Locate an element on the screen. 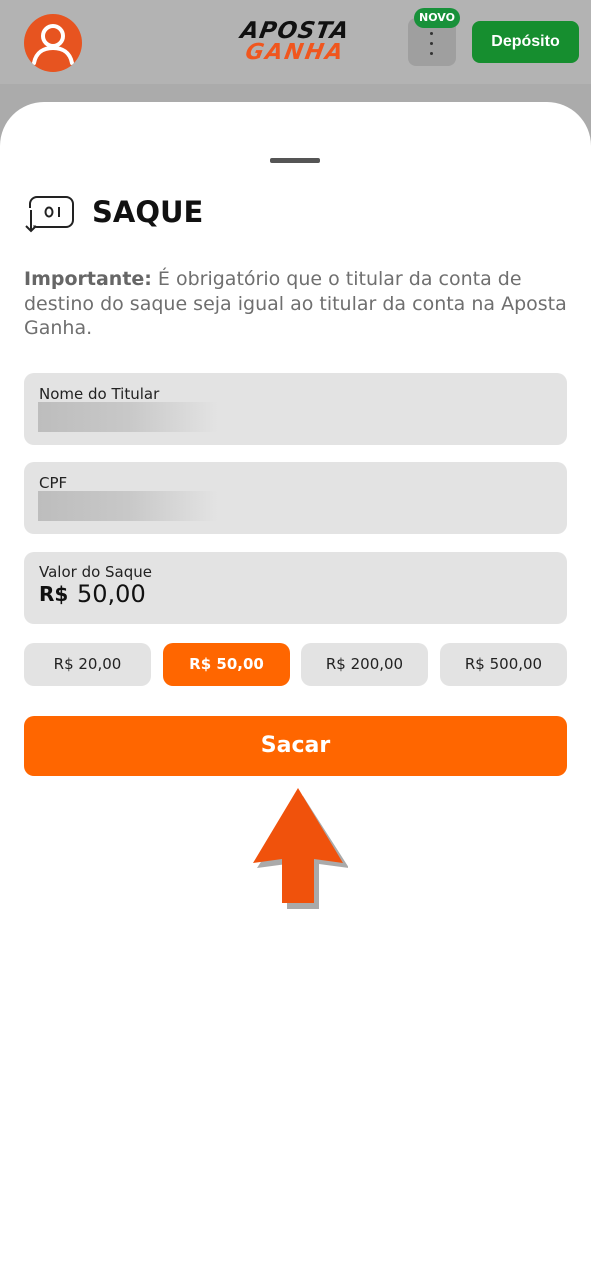 Image resolution: width=591 pixels, height=1280 pixels. amount-chip-200: R$ 200,00 is located at coordinates (364, 664).